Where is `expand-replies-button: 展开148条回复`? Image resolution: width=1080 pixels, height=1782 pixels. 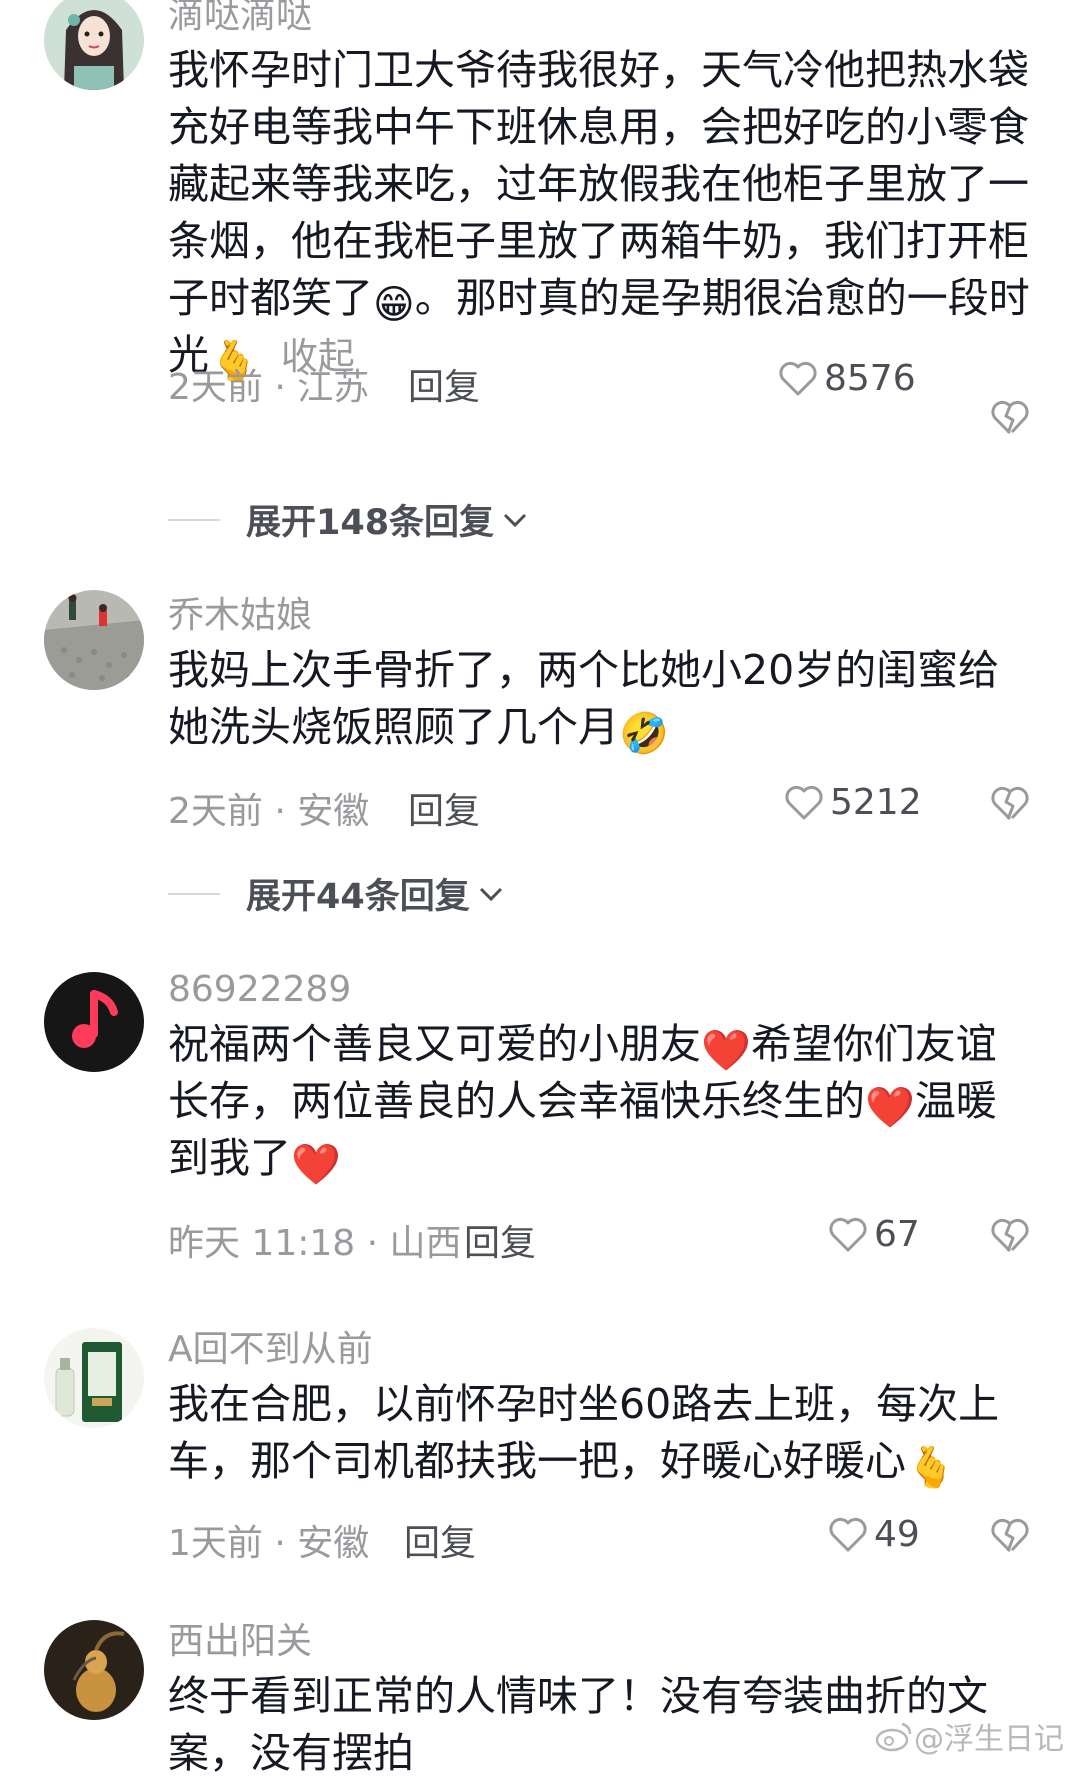
expand-replies-button: 展开148条回复 is located at coordinates (349, 519).